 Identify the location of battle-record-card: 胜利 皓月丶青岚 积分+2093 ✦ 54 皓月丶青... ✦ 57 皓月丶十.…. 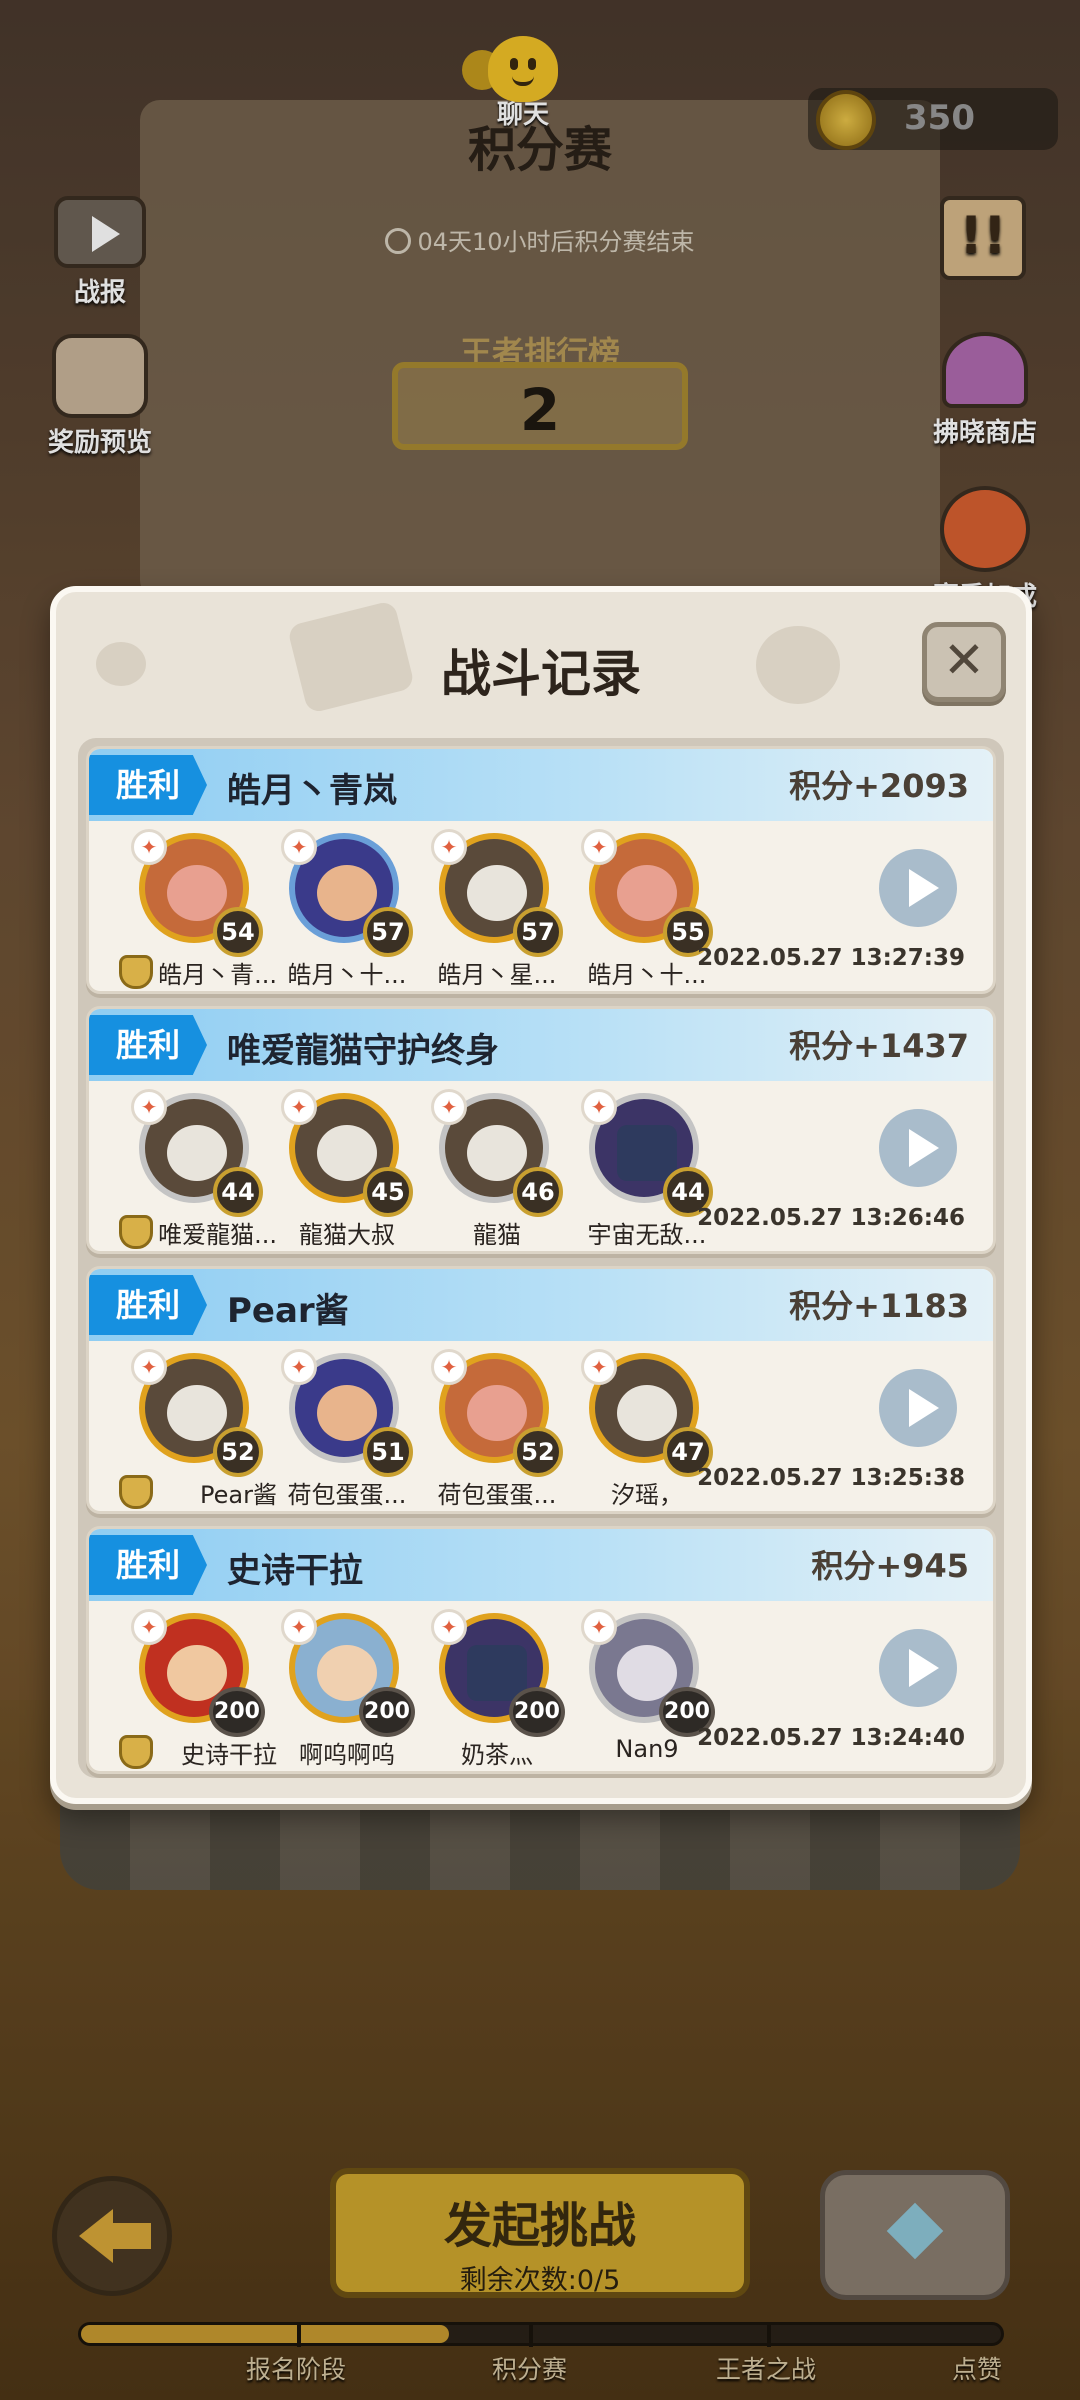
(541, 870).